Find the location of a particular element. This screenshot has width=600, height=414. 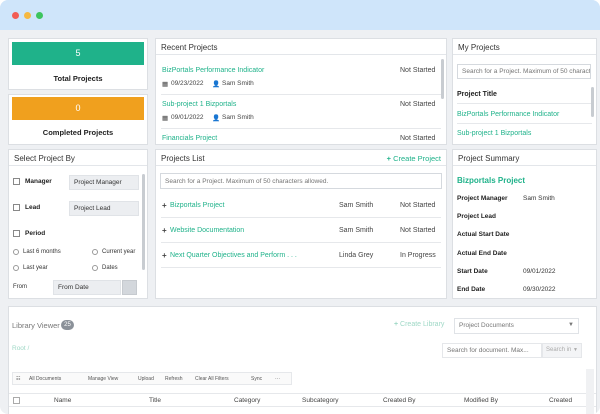

summary-field-label: Actual End Date is located at coordinates (482, 253).